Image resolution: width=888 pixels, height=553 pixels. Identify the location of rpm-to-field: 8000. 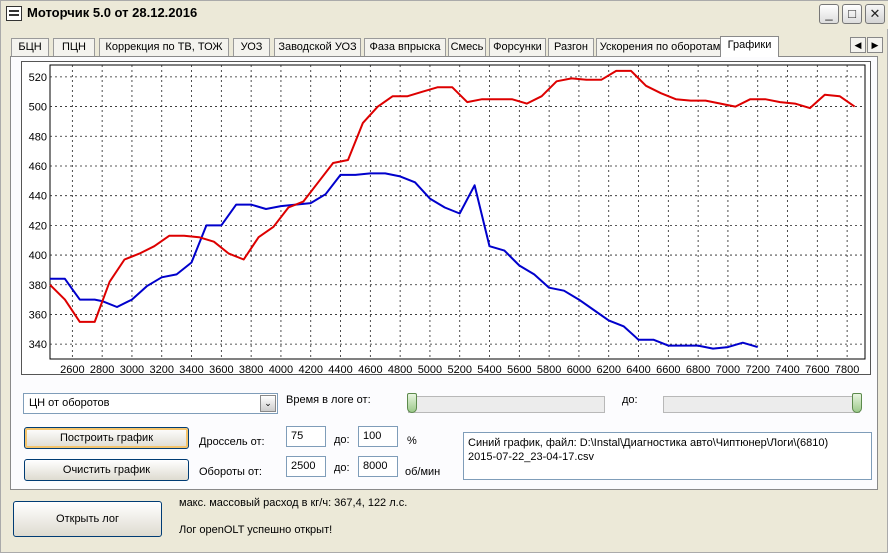
(378, 466).